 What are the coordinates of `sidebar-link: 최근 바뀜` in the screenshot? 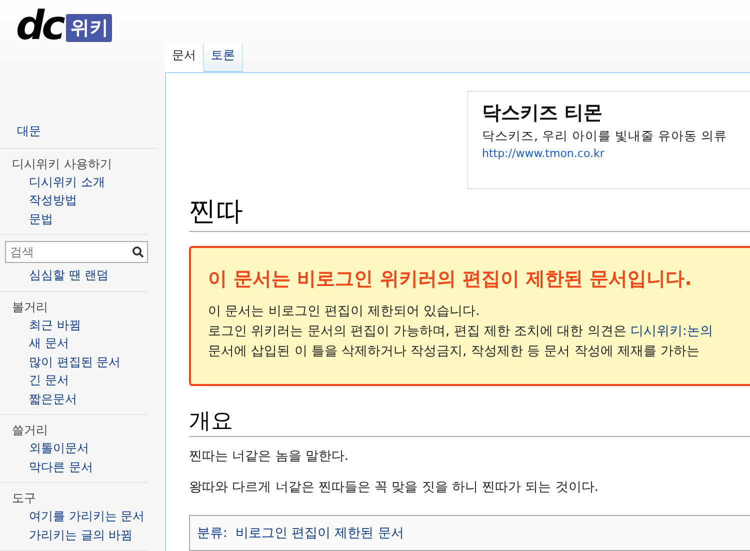 It's located at (73, 325).